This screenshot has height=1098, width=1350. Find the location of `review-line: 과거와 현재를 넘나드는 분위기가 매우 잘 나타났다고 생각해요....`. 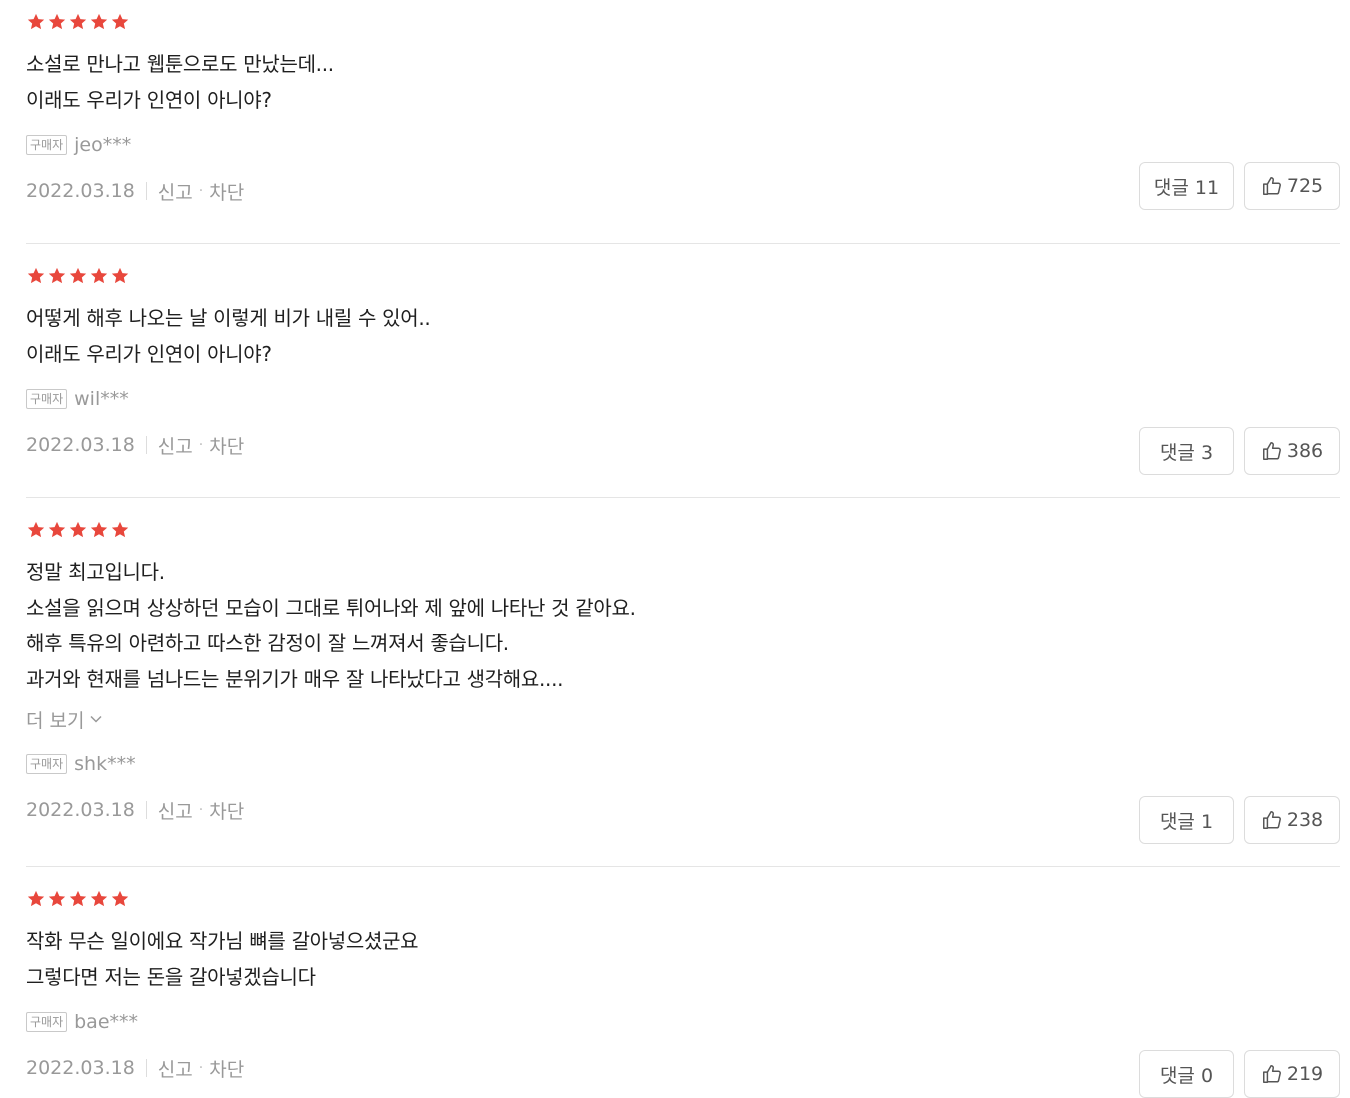

review-line: 과거와 현재를 넘나드는 분위기가 매우 잘 나타났다고 생각해요.... is located at coordinates (295, 678).